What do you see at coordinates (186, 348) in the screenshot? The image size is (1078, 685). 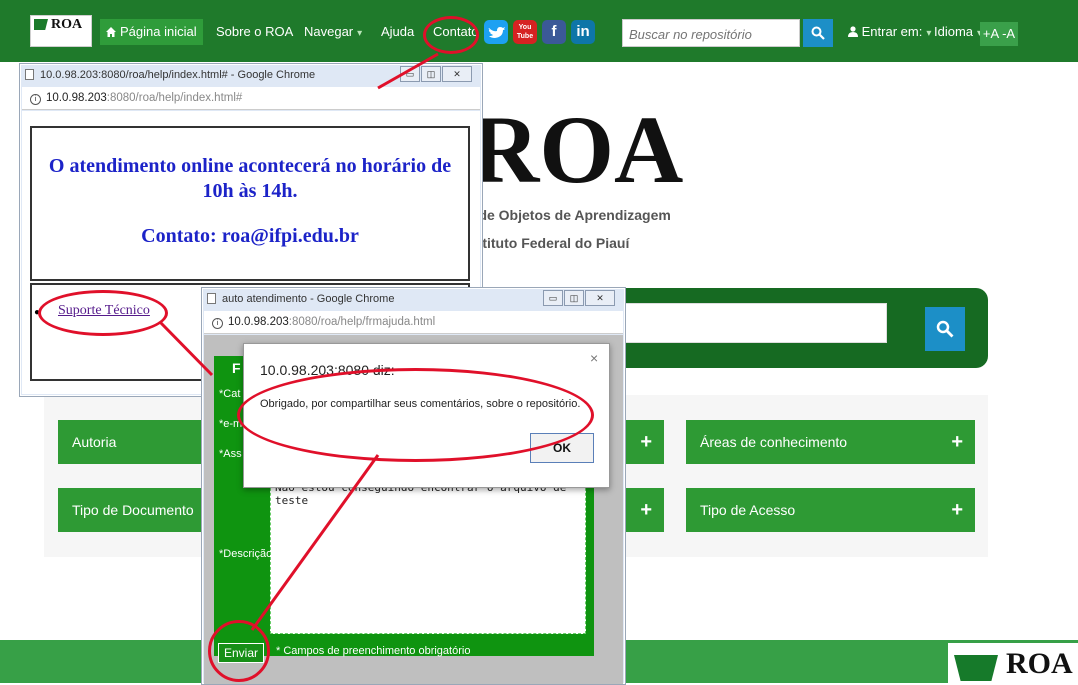 I see `annotation-line-suporte` at bounding box center [186, 348].